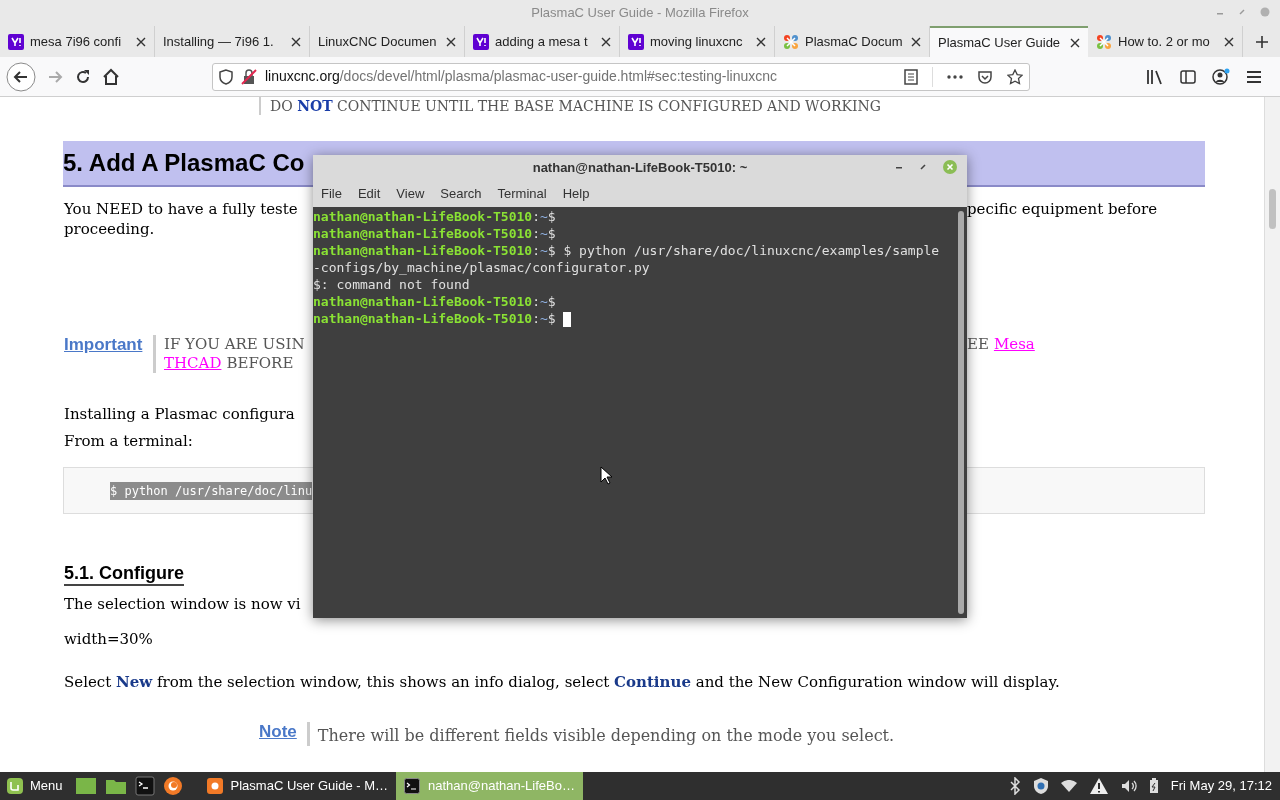  What do you see at coordinates (521, 76) in the screenshot?
I see `url-text: linuxcnc.org/docs/devel/html/plasma/plasmac-user-guide.html#sec:testing-linuxcnc` at bounding box center [521, 76].